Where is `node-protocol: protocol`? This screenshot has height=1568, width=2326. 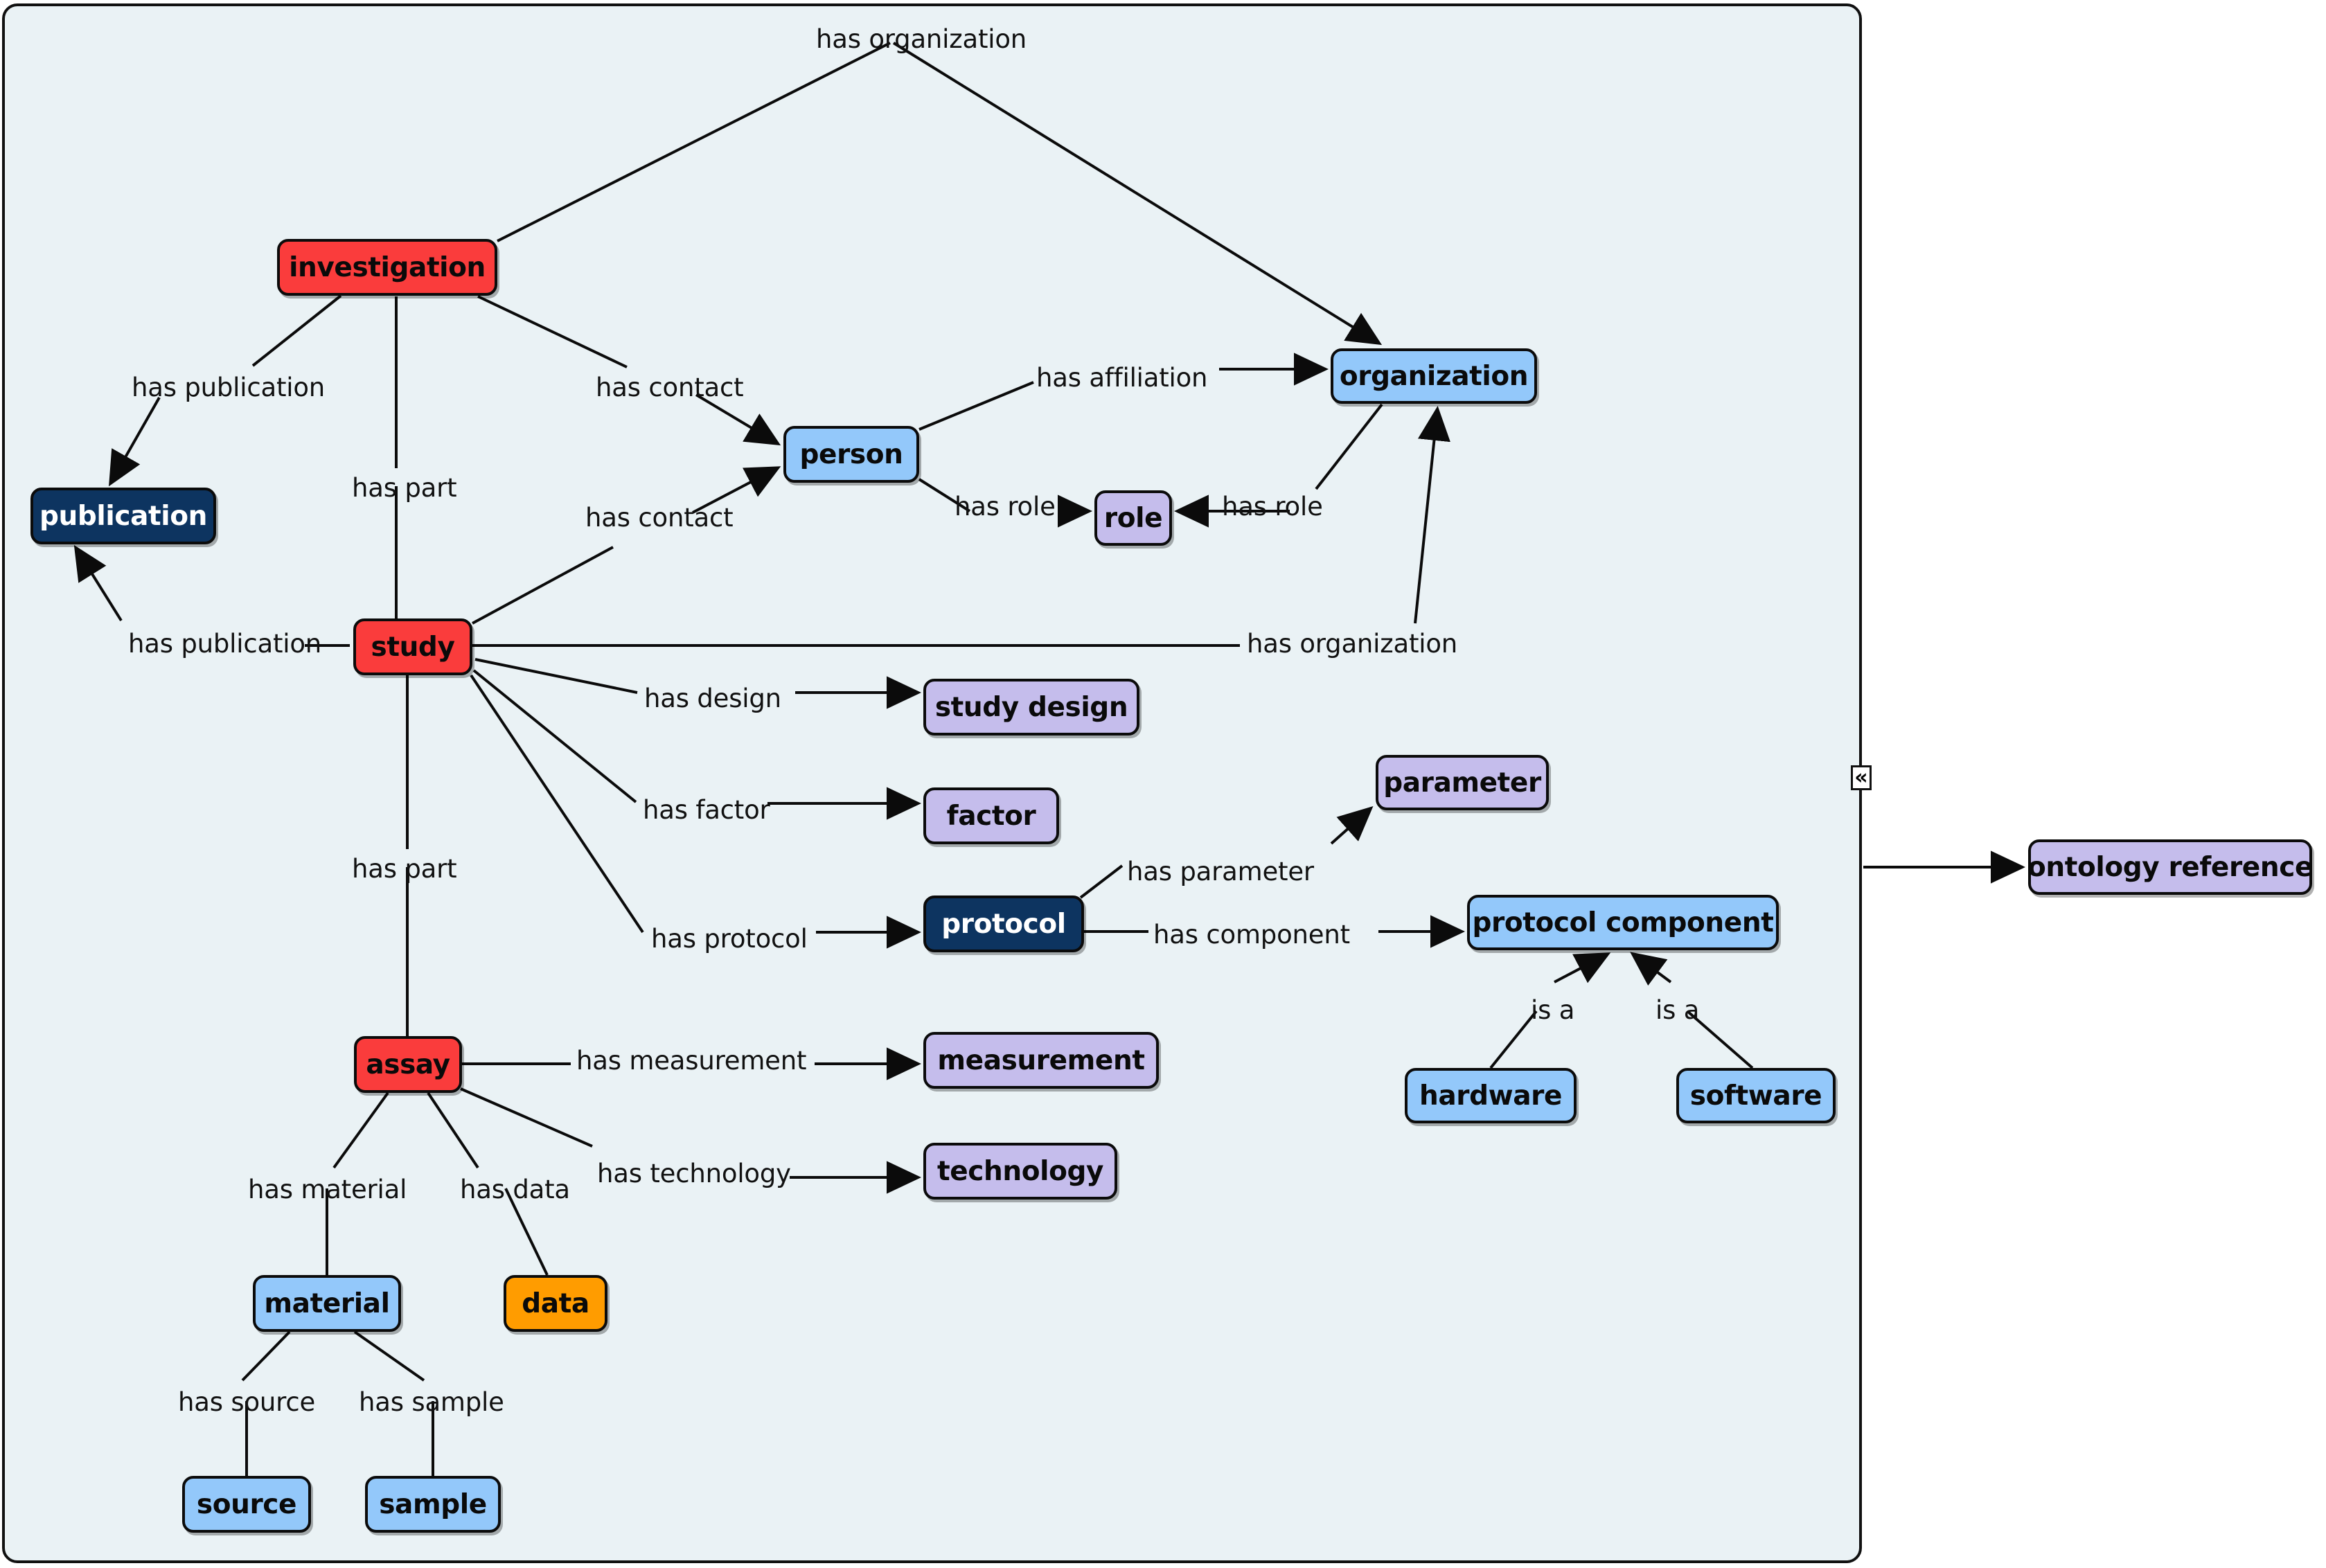 node-protocol: protocol is located at coordinates (1003, 924).